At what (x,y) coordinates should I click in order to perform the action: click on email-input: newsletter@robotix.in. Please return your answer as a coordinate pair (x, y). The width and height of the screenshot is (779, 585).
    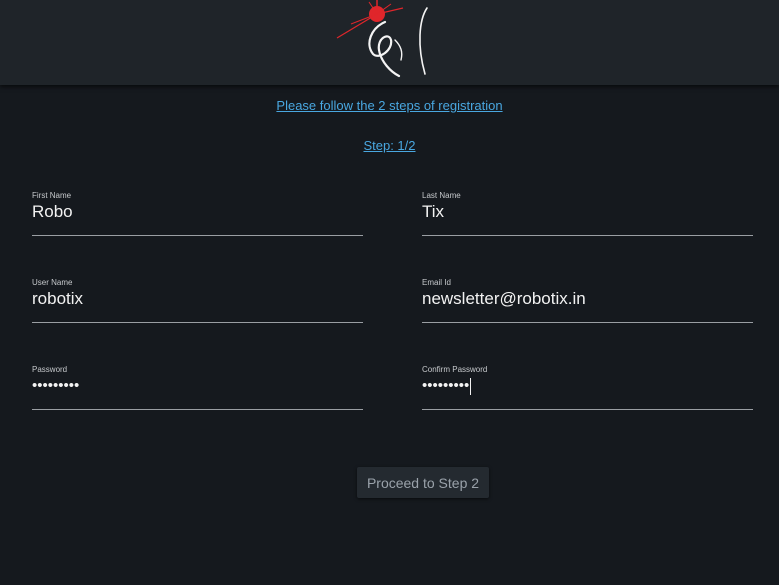
    Looking at the image, I should click on (587, 299).